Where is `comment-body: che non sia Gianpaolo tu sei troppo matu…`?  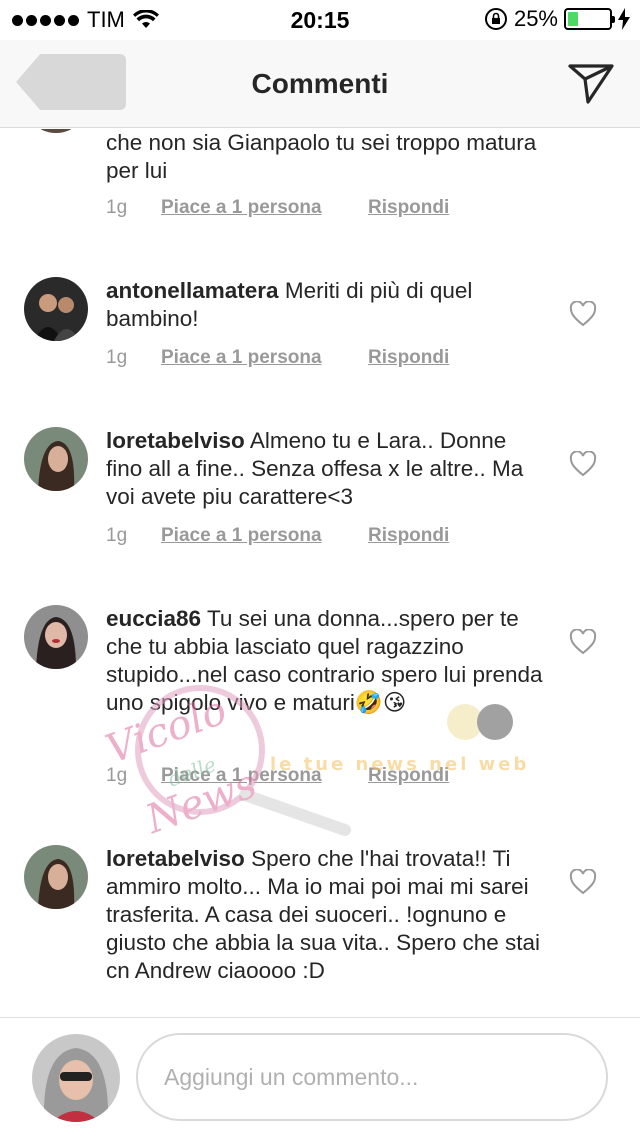
comment-body: che non sia Gianpaolo tu sei troppo matu… is located at coordinates (321, 156).